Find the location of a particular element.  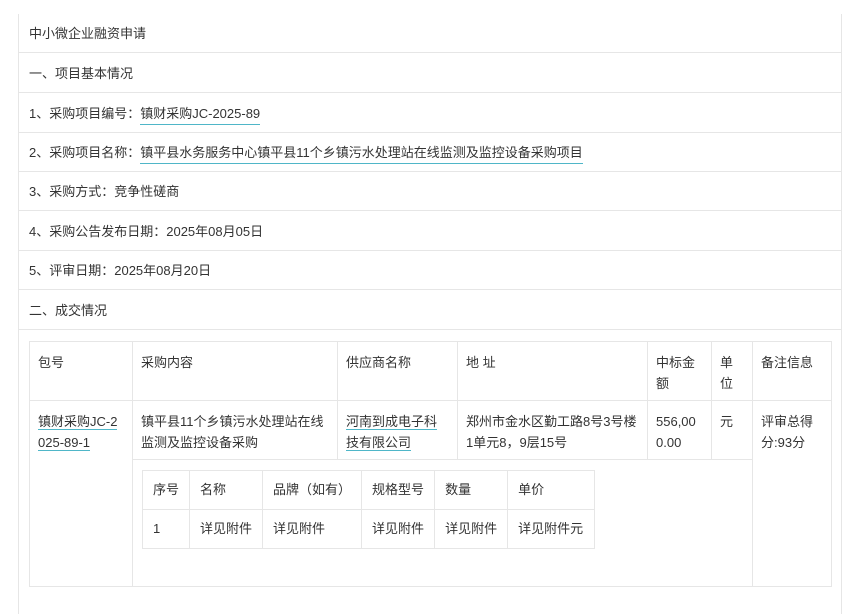

item-spec: 详见附件 is located at coordinates (398, 529).